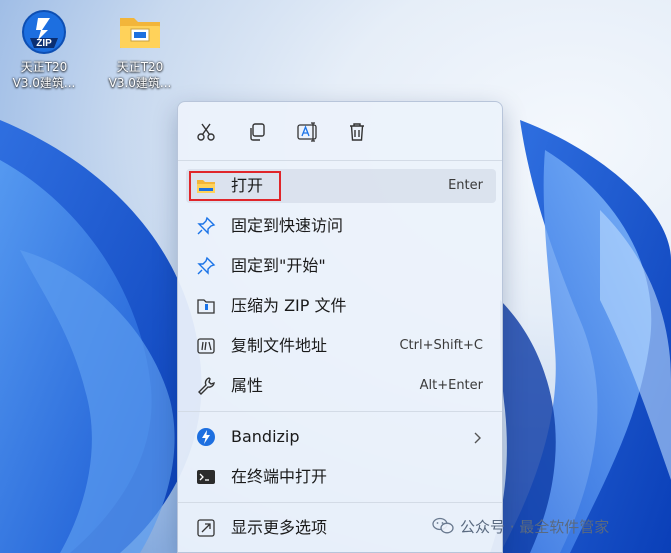 The width and height of the screenshot is (671, 553). Describe the element at coordinates (341, 386) in the screenshot. I see `menu-item-properties: 属性 Alt+Enter` at that location.